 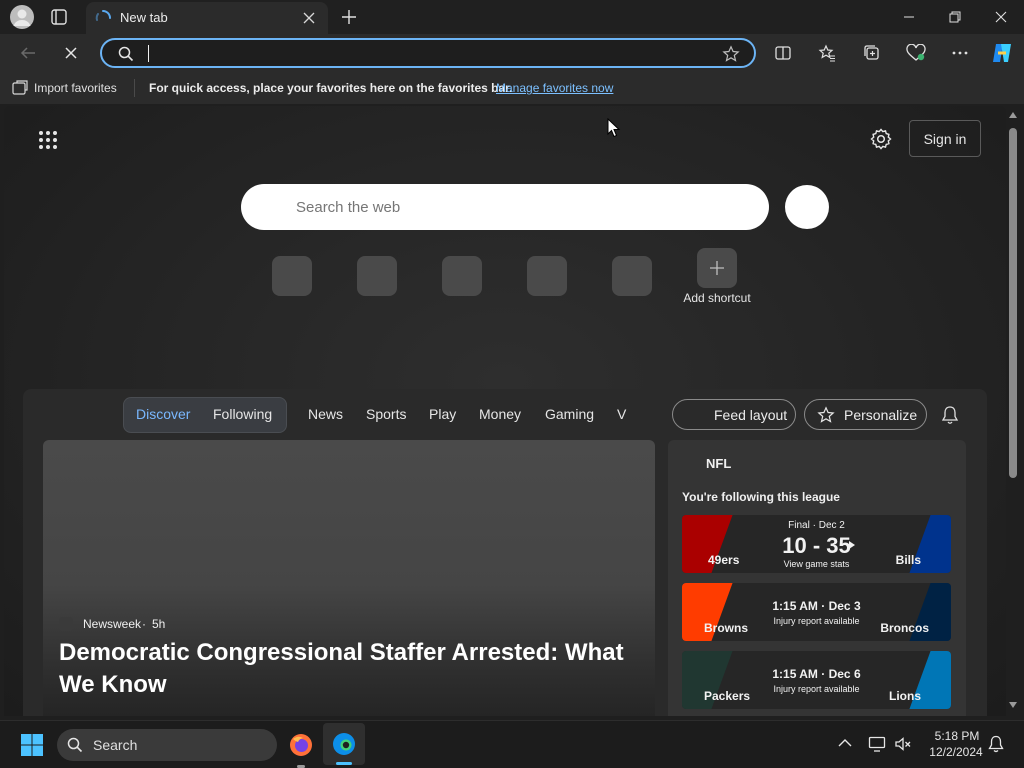 What do you see at coordinates (783, 53) in the screenshot?
I see `split-screen-icon` at bounding box center [783, 53].